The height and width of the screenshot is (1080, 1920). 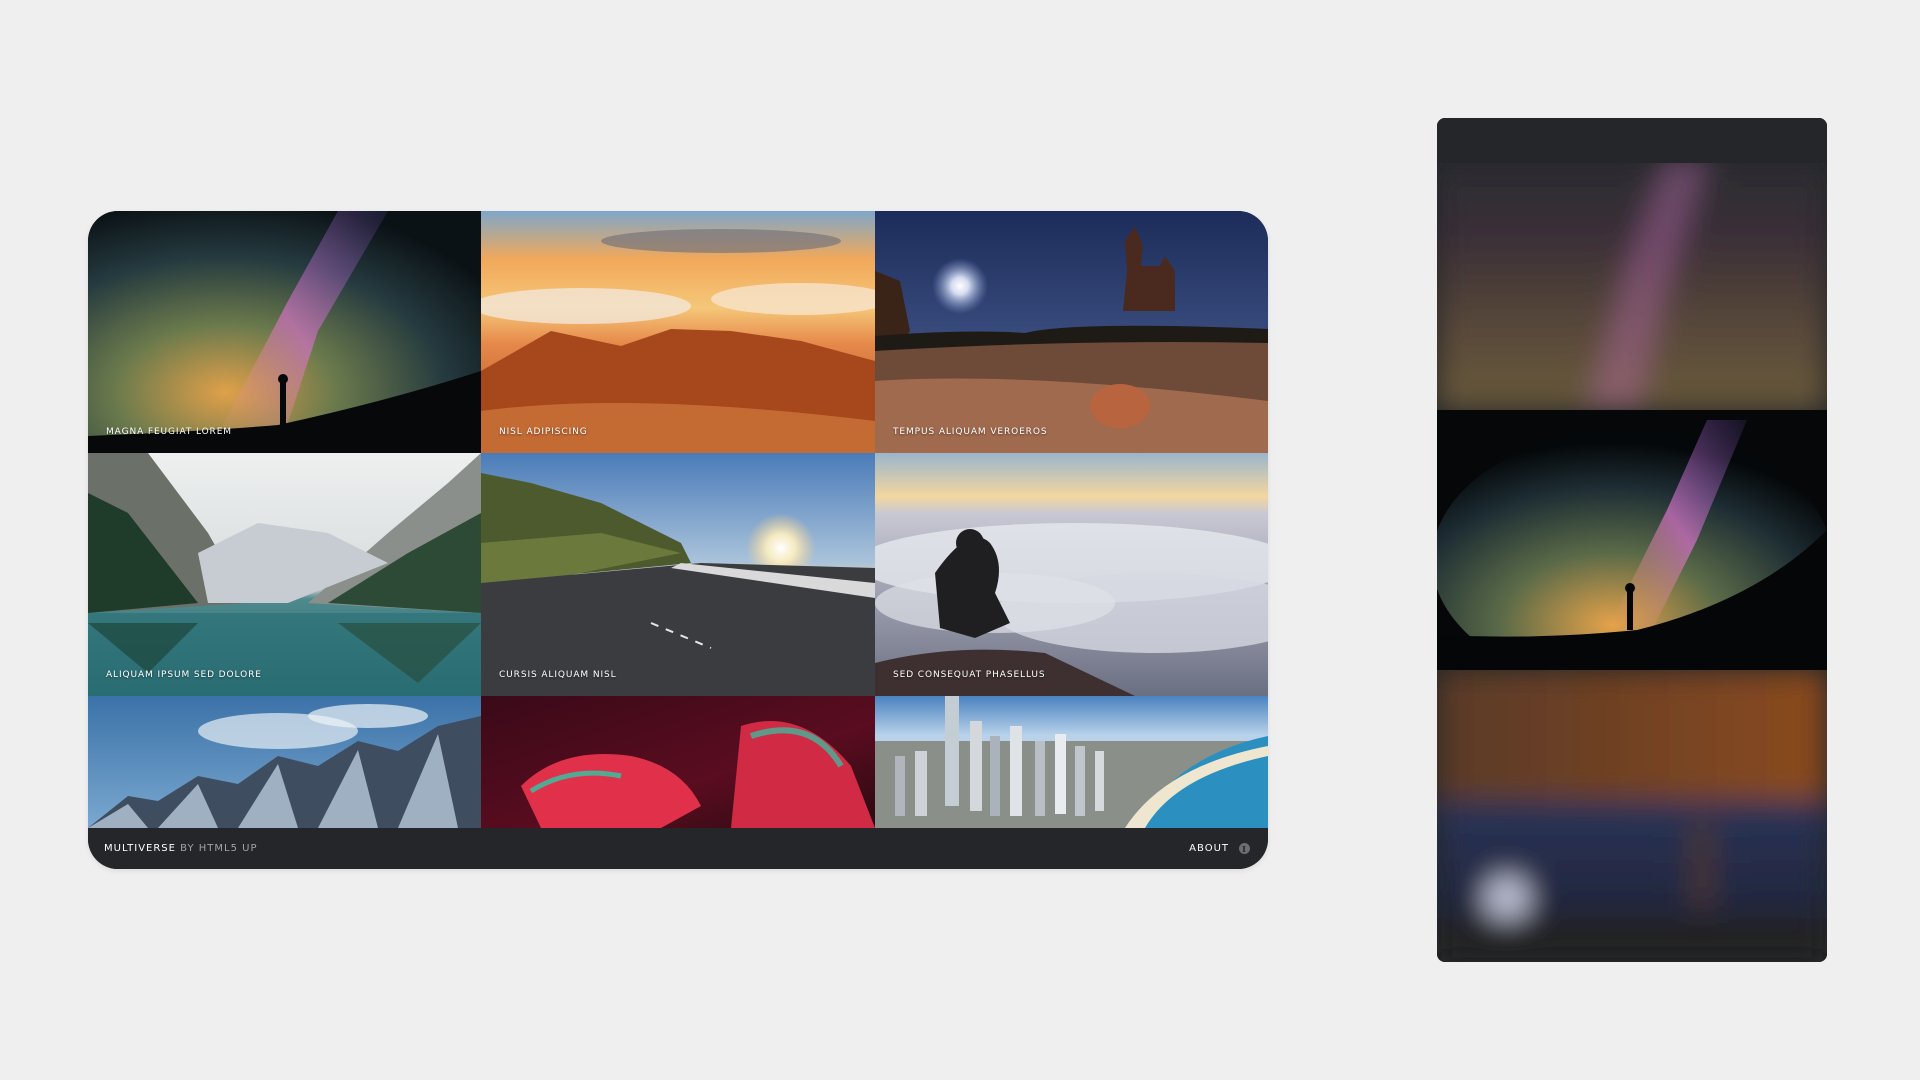 I want to click on gallery-item: Sed consequat phasellus, so click(x=1071, y=574).